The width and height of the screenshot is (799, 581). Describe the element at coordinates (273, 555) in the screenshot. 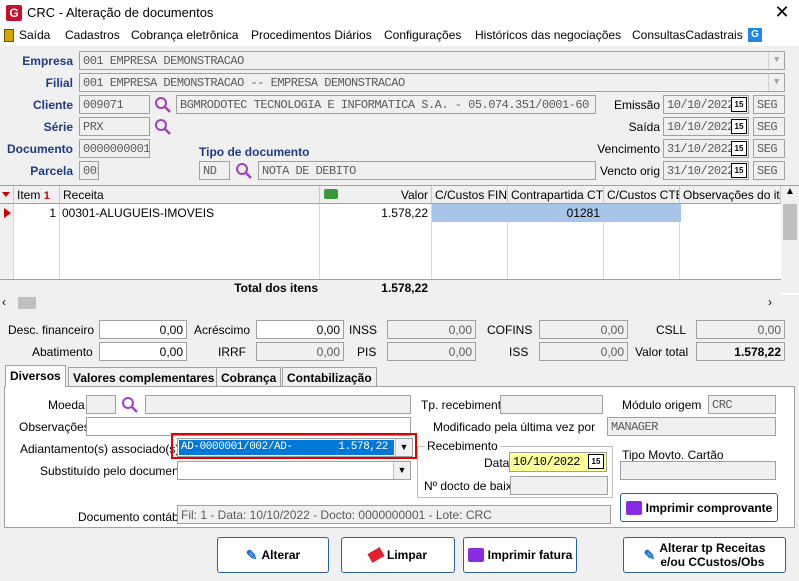

I see `alterar-button: ✎ Alterar` at that location.